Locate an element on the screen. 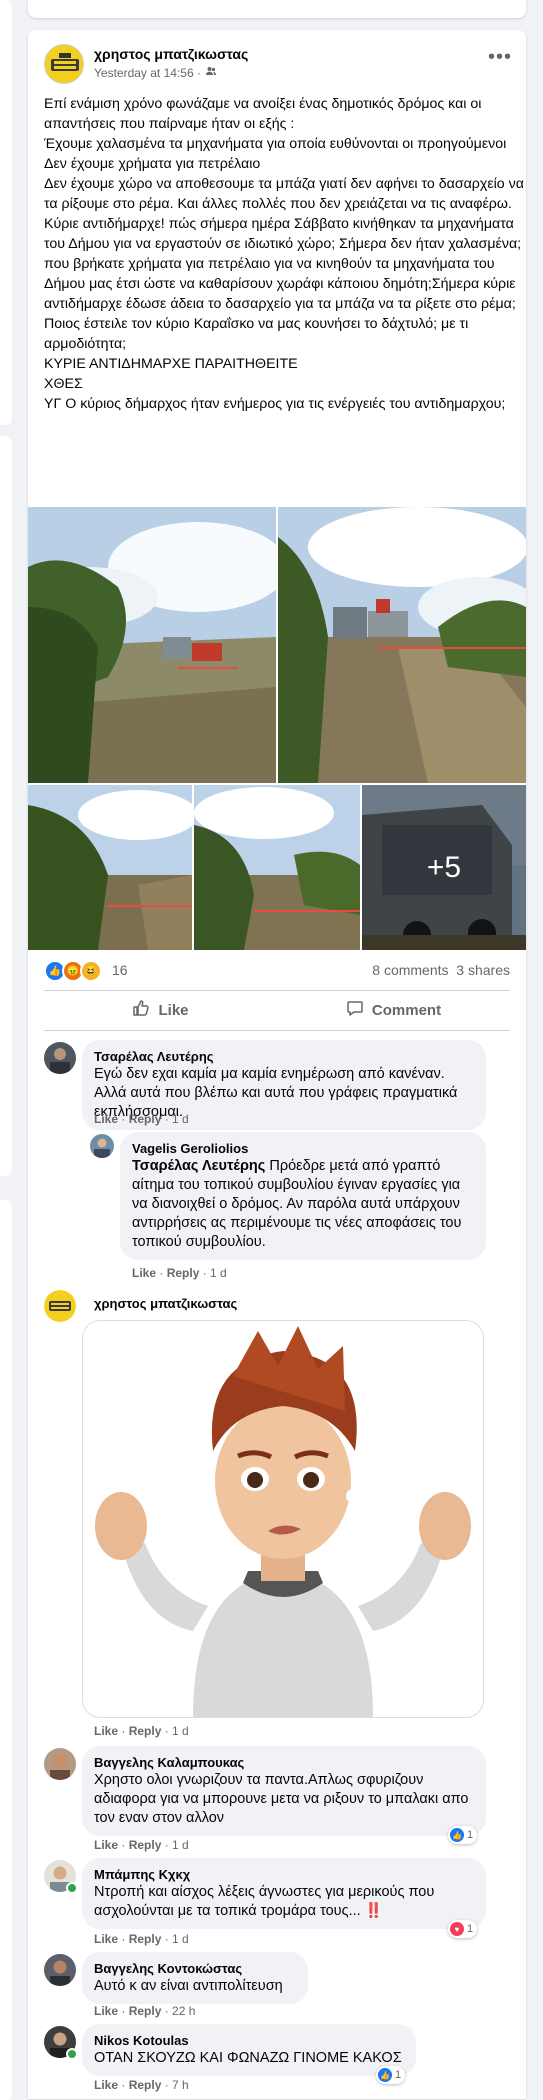 The width and height of the screenshot is (543, 2100). commenter-name: Vagelis Geroliolios is located at coordinates (303, 1148).